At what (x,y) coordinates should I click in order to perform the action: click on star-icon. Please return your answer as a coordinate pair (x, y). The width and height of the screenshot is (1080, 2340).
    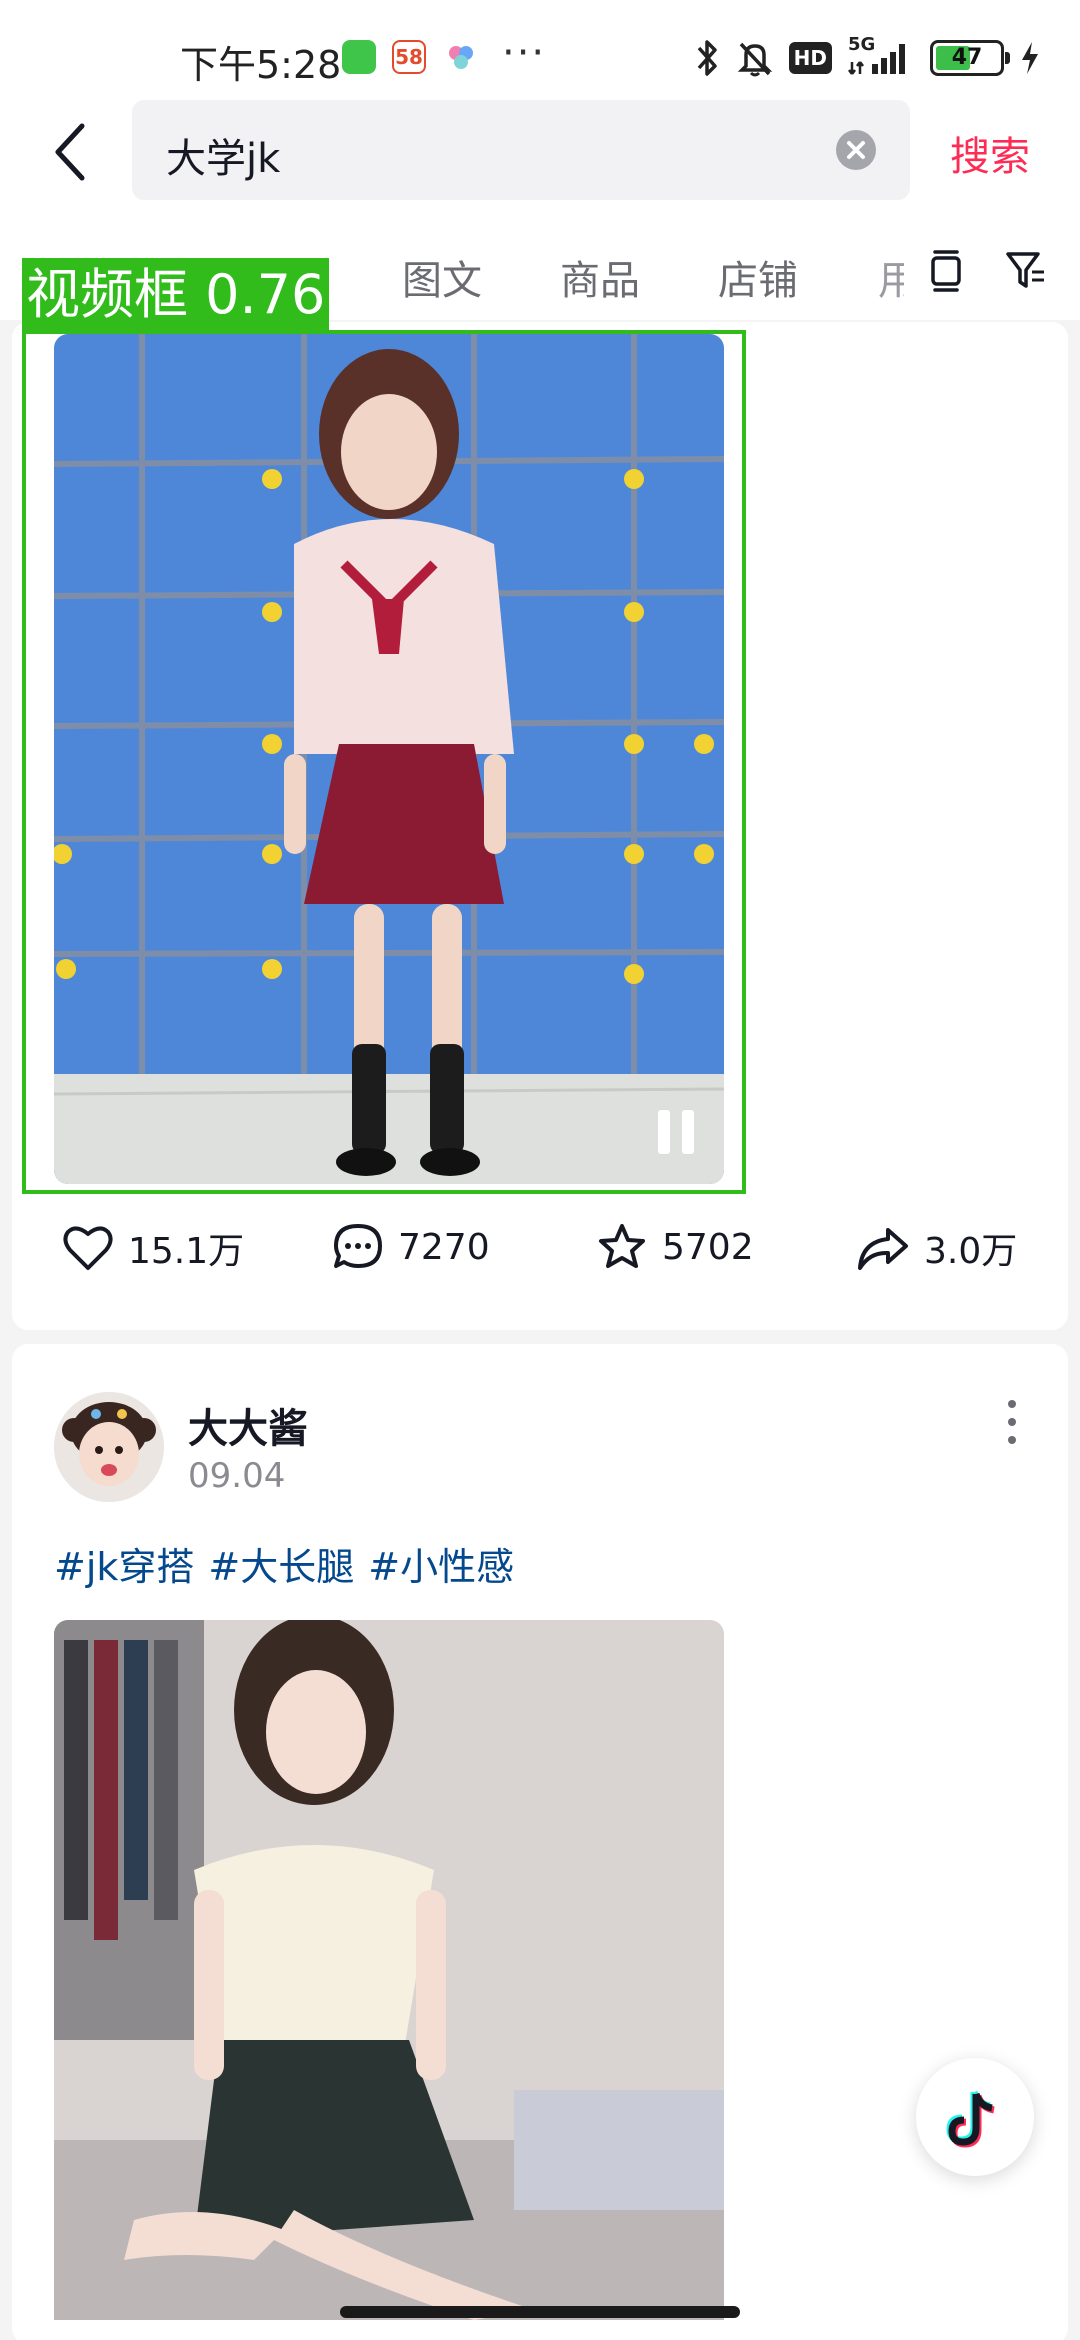
    Looking at the image, I should click on (622, 1246).